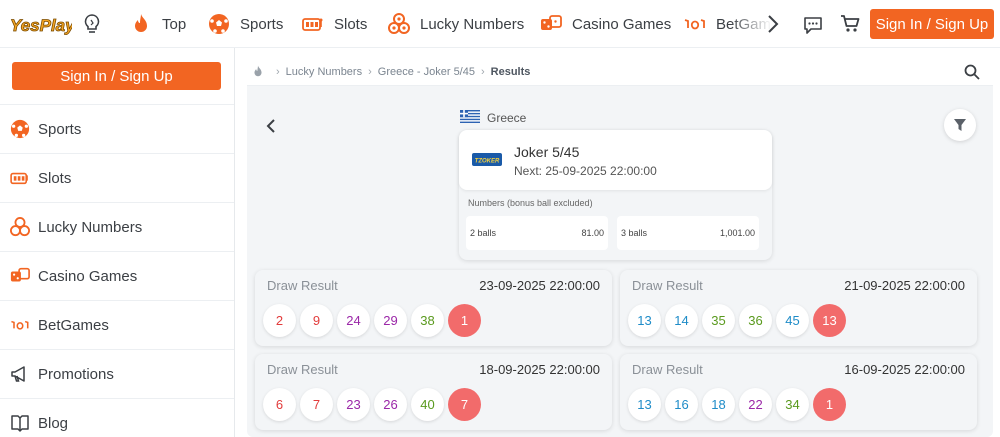 The height and width of the screenshot is (437, 1000). What do you see at coordinates (390, 404) in the screenshot?
I see `ball: 26` at bounding box center [390, 404].